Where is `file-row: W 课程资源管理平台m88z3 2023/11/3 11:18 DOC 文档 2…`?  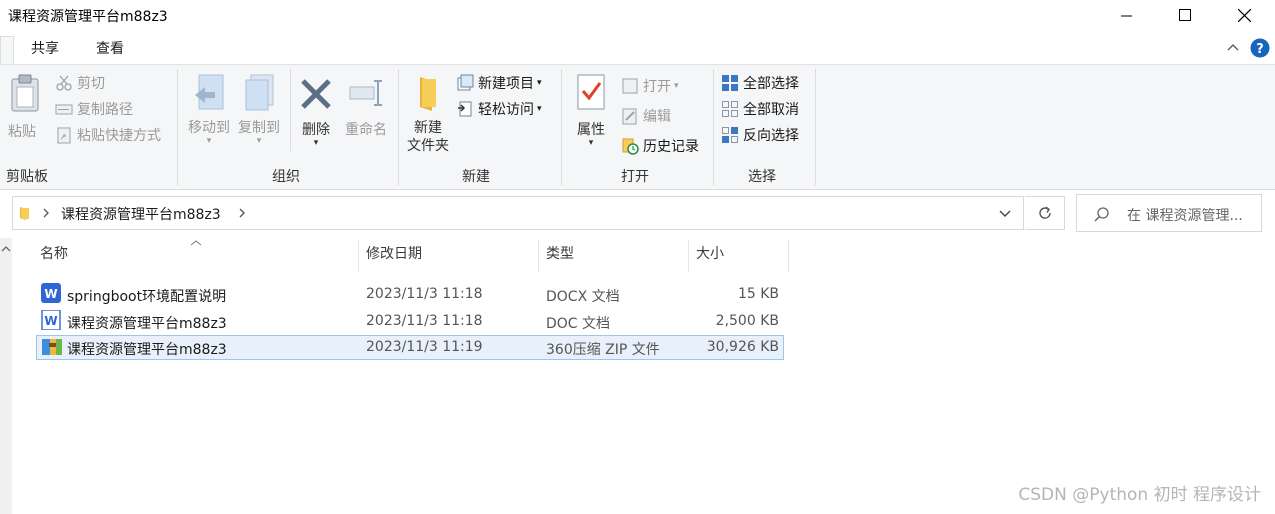
file-row: W 课程资源管理平台m88z3 2023/11/3 11:18 DOC 文档 2… is located at coordinates (410, 321).